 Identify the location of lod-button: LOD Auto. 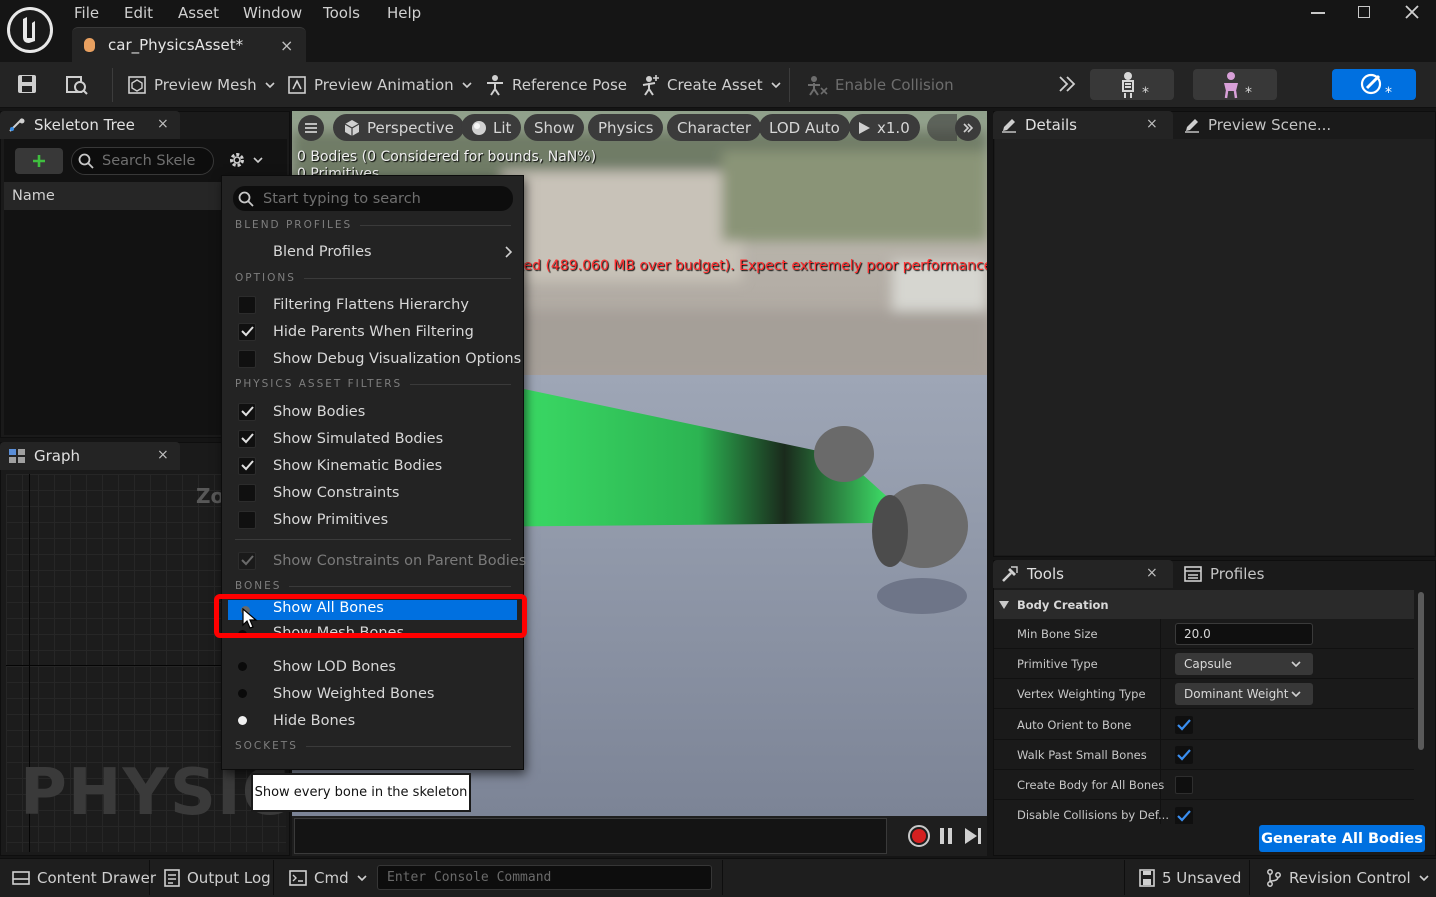
(804, 127).